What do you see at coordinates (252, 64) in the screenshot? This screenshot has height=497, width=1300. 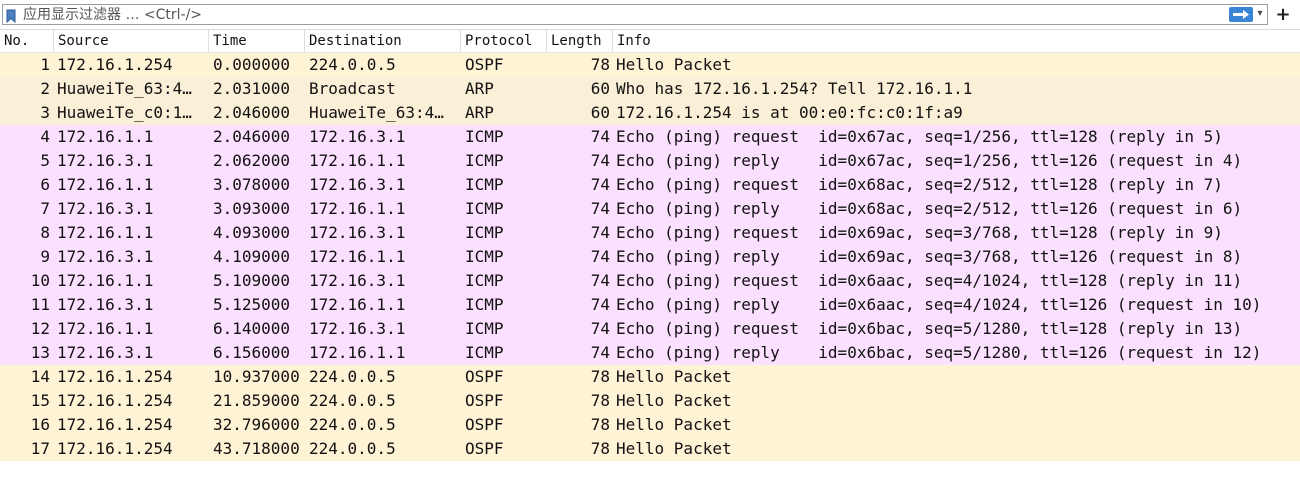 I see `packet-time: 0.000000` at bounding box center [252, 64].